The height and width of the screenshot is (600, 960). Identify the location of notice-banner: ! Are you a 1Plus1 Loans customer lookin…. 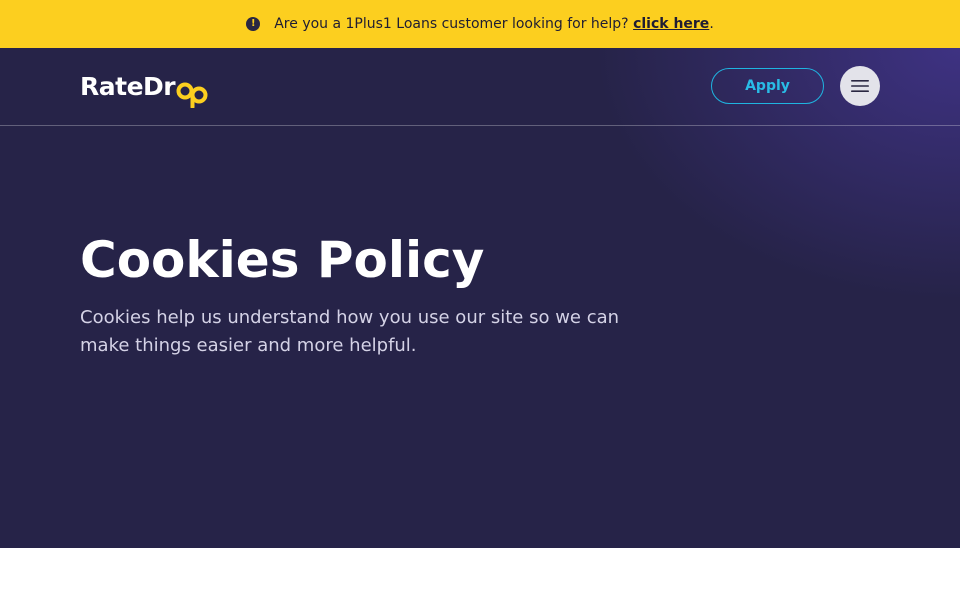
(480, 24).